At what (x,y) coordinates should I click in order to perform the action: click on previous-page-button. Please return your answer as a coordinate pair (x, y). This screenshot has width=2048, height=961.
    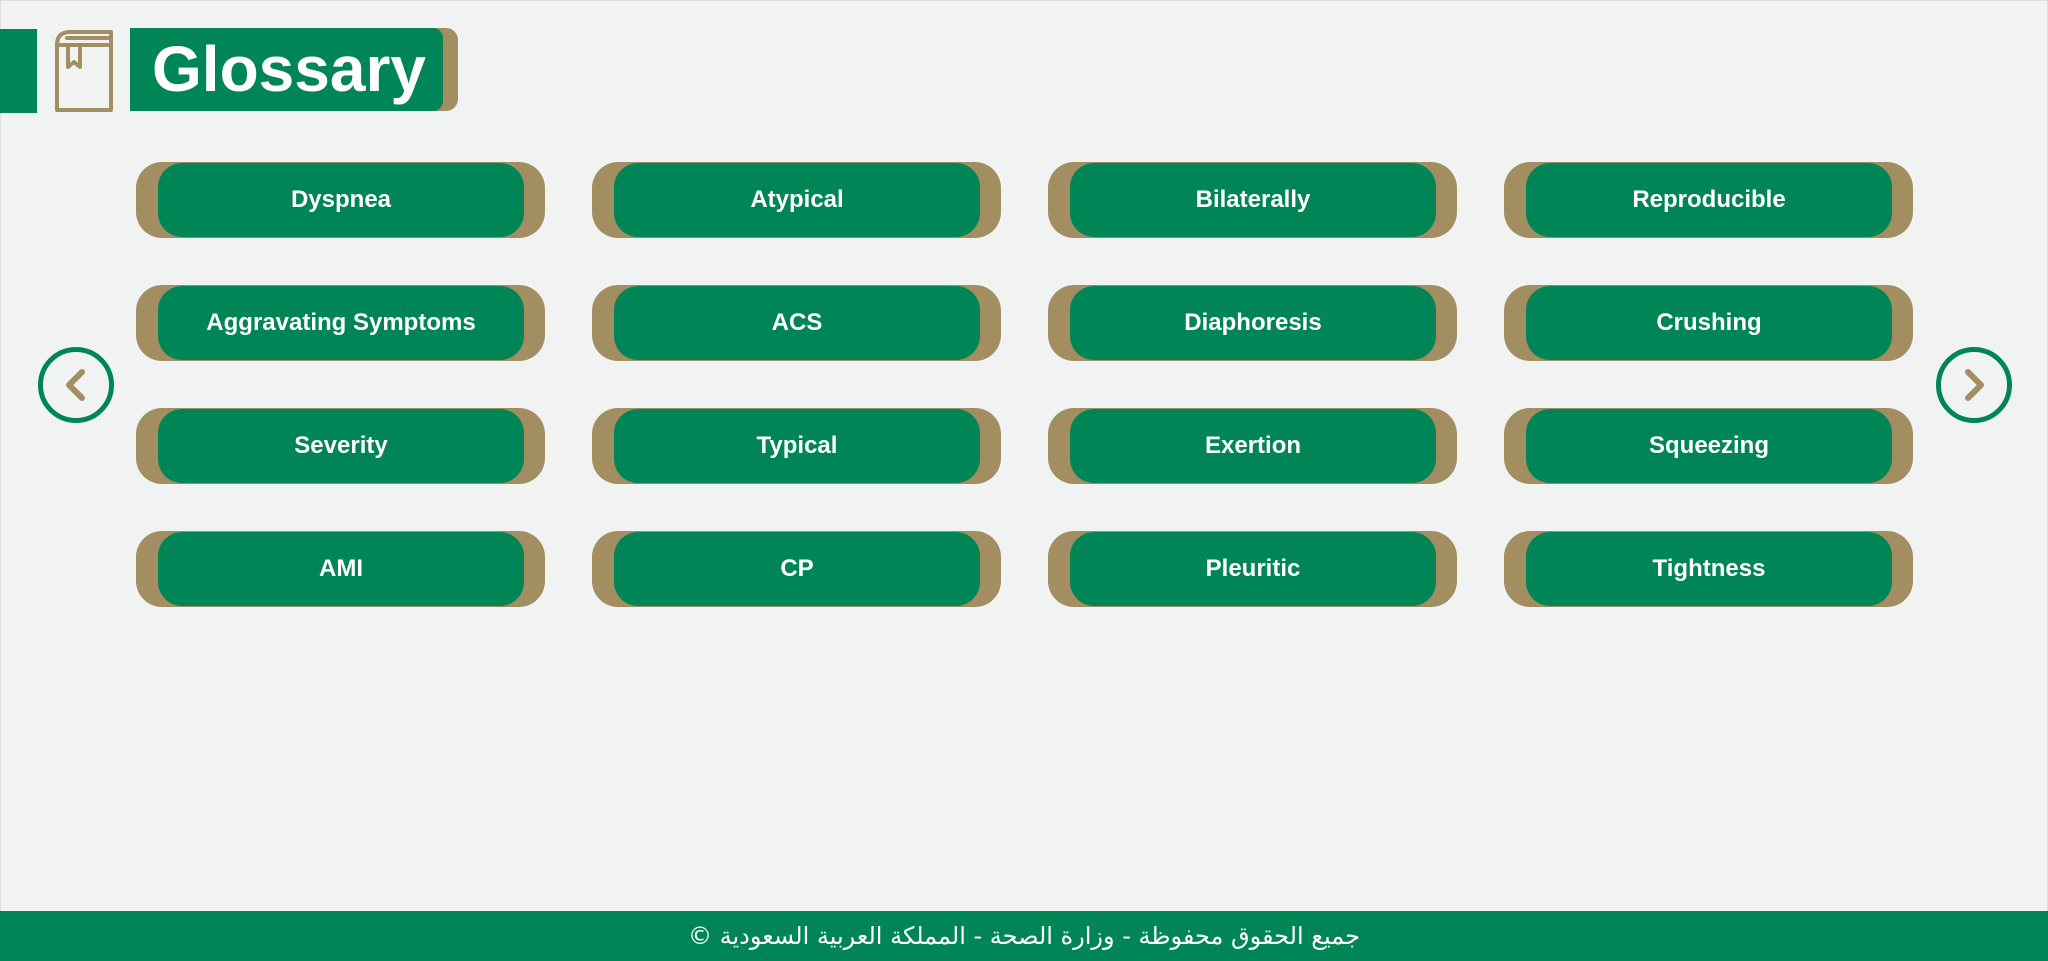
    Looking at the image, I should click on (76, 385).